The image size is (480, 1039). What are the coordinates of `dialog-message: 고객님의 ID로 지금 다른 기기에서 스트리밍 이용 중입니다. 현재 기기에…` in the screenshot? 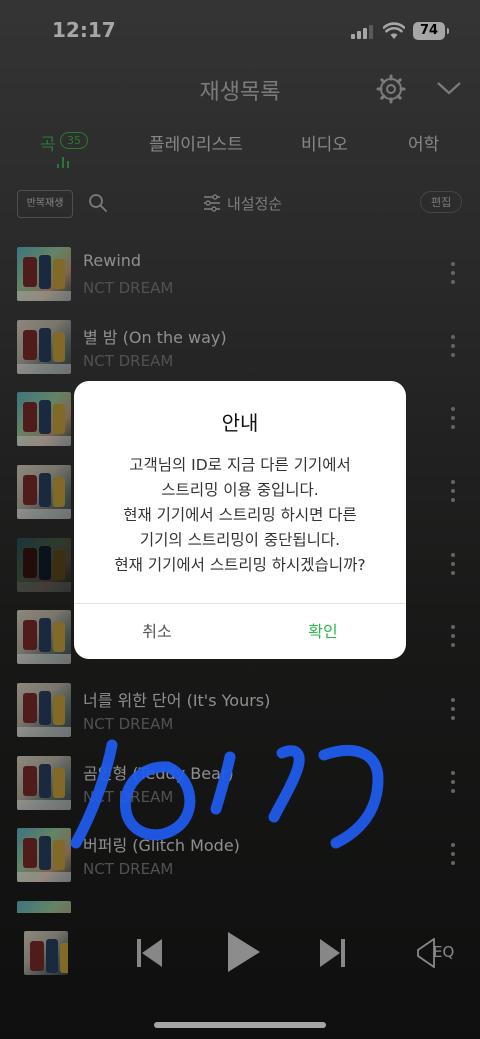 It's located at (240, 515).